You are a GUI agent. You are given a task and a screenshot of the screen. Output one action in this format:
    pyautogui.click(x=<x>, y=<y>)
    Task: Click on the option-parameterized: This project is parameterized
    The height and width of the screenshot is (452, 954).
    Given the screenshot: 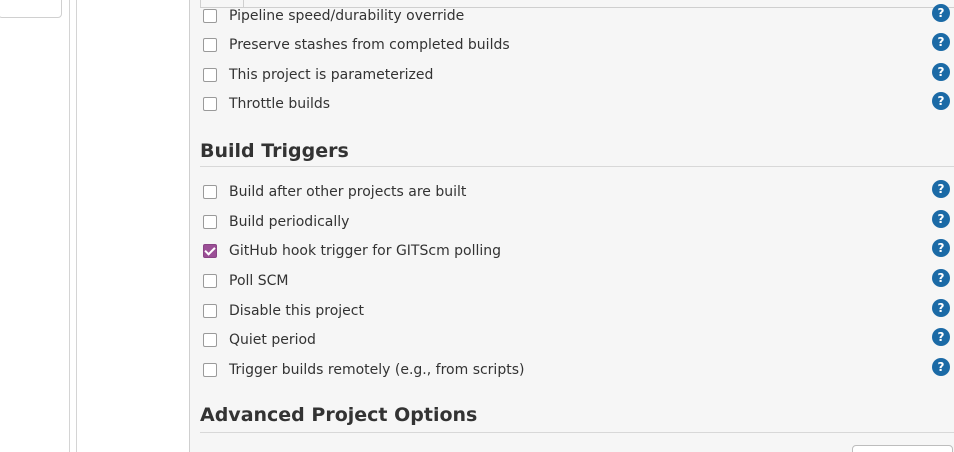 What is the action you would take?
    pyautogui.click(x=318, y=75)
    